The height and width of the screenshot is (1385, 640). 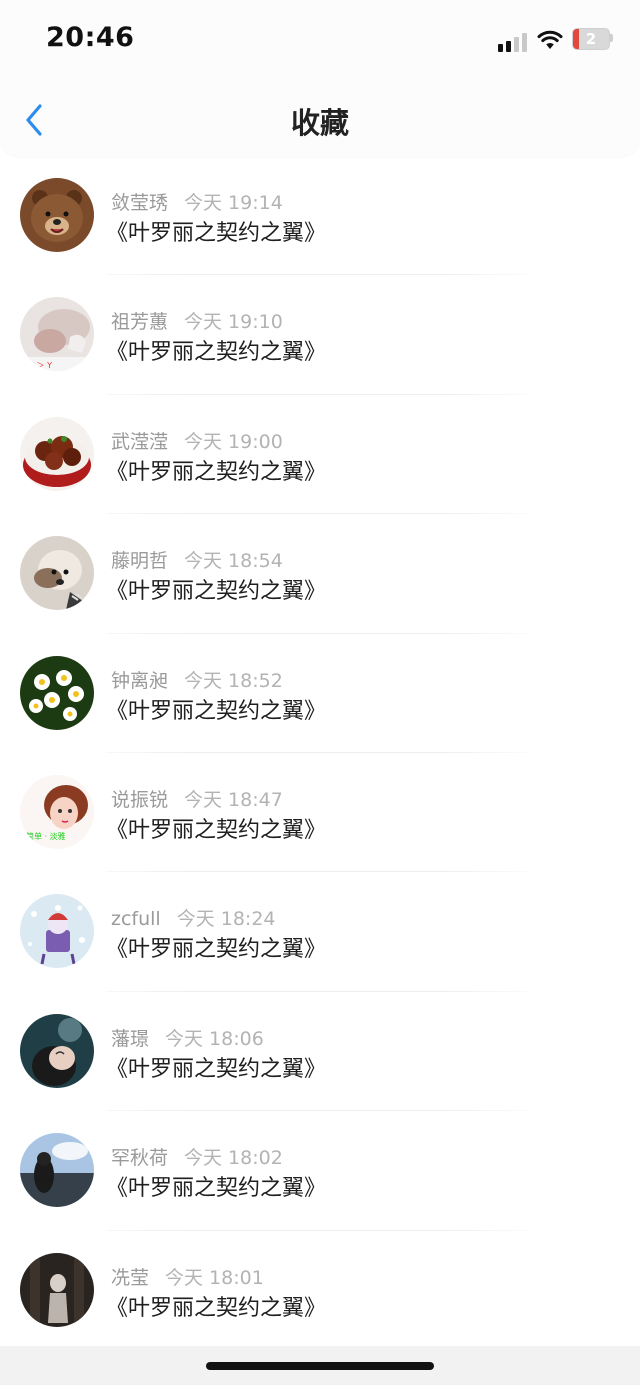 What do you see at coordinates (130, 1038) in the screenshot?
I see `user-name: 藩璟` at bounding box center [130, 1038].